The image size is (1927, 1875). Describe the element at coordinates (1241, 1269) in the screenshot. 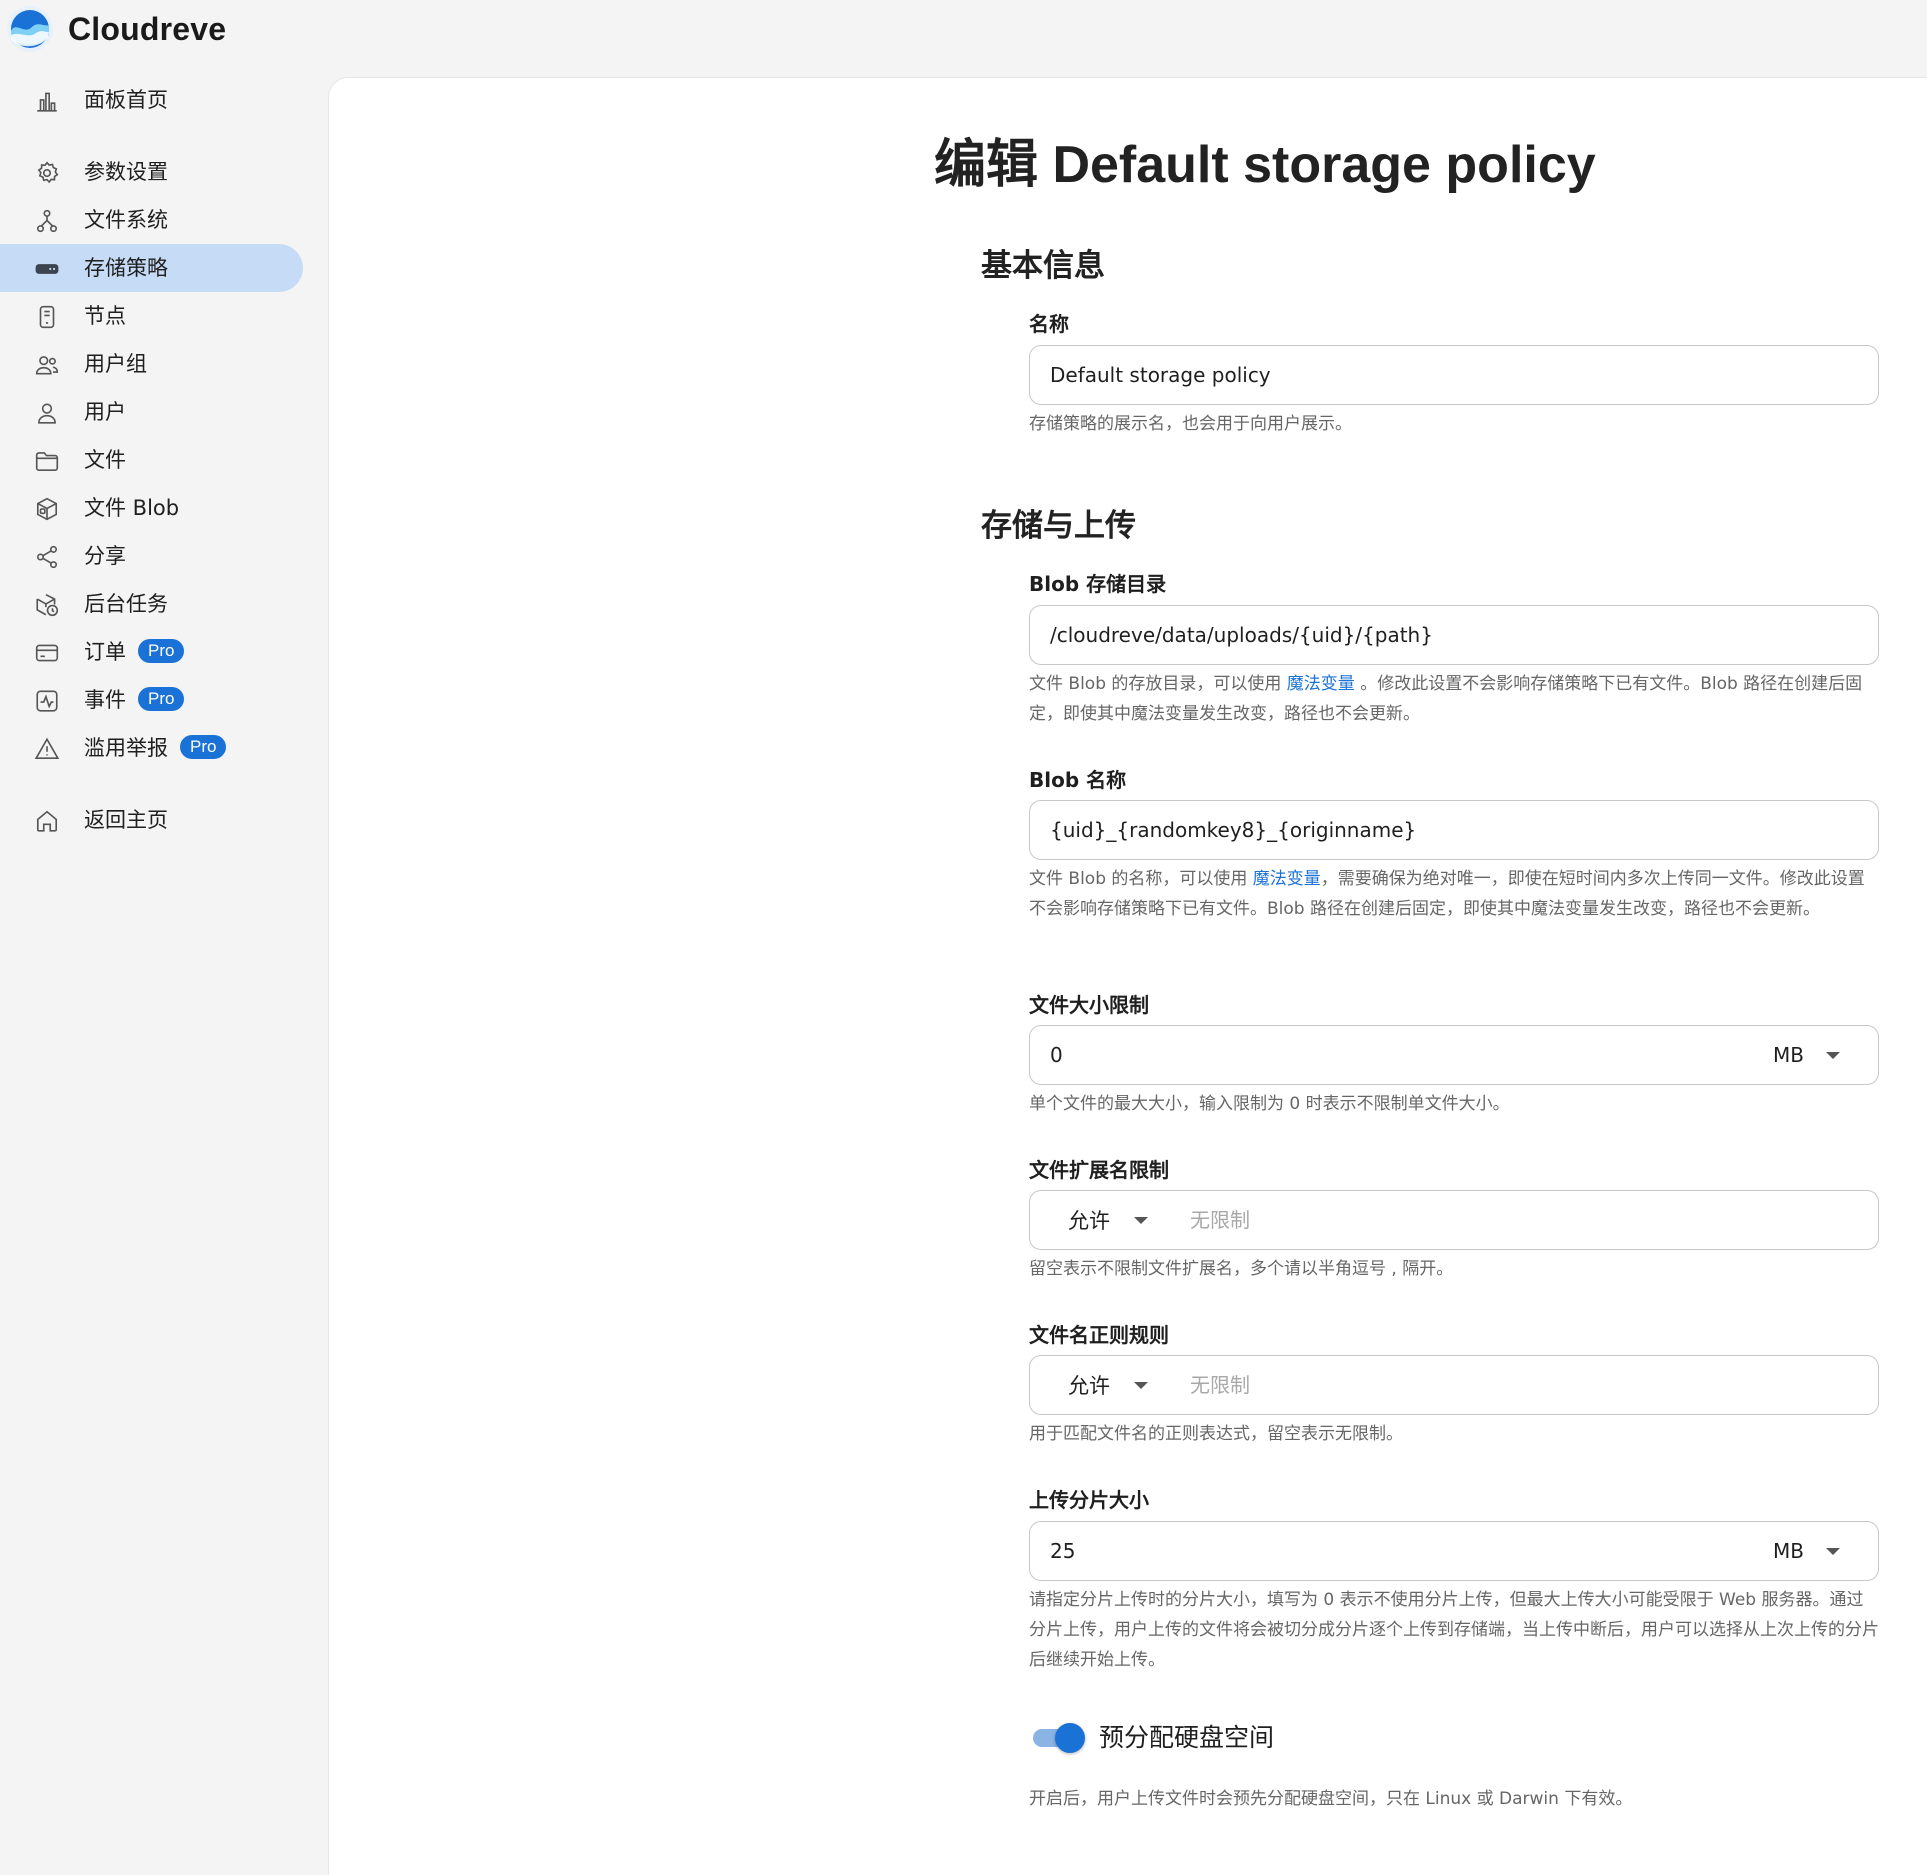

I see `ext-limit-help: 留空表示不限制文件扩展名，多个请以半角逗号 , 隔开。` at that location.